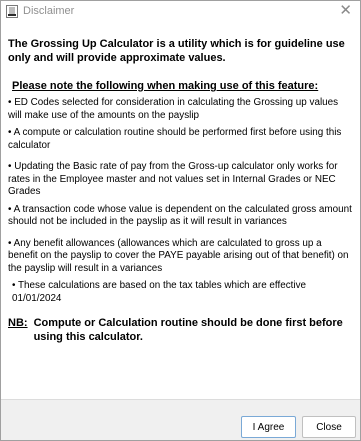 This screenshot has height=441, width=361. Describe the element at coordinates (49, 11) in the screenshot. I see `window-title: Disclaimer` at that location.